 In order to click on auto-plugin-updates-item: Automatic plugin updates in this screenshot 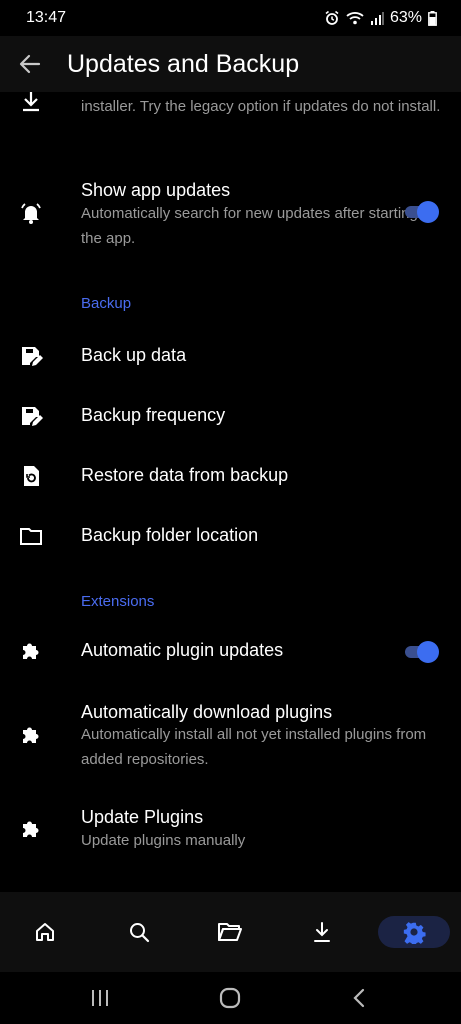, I will do `click(230, 652)`.